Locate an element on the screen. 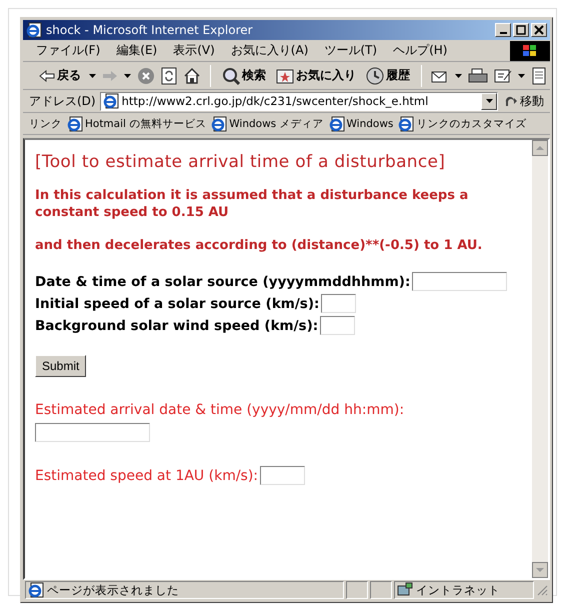 The width and height of the screenshot is (565, 609). menu-item: ファイル(F) is located at coordinates (68, 50).